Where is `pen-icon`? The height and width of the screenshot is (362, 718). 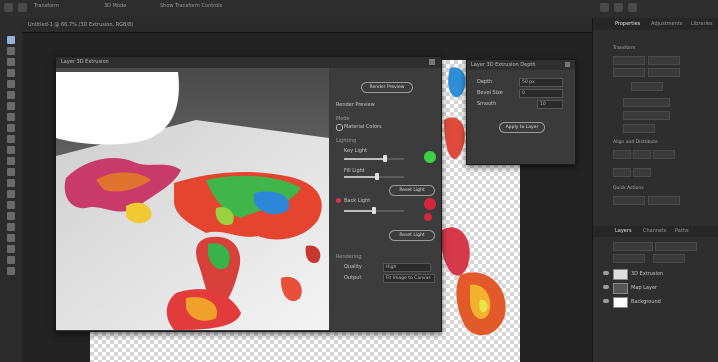
pen-icon is located at coordinates (11, 205).